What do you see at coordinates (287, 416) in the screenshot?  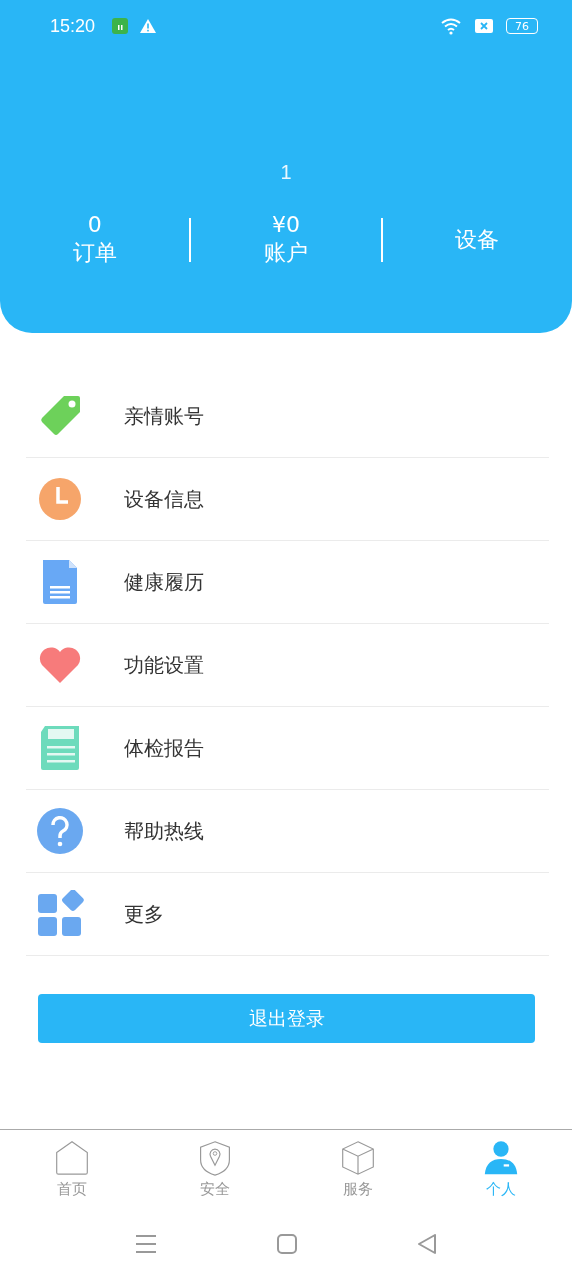 I see `menu-item: 亲情账号` at bounding box center [287, 416].